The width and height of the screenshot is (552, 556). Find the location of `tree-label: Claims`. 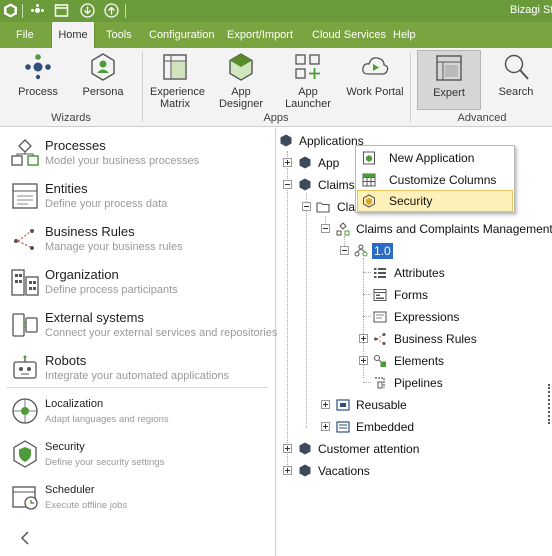

tree-label: Claims is located at coordinates (336, 185).